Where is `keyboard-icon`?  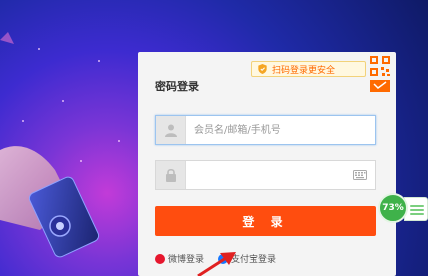 keyboard-icon is located at coordinates (360, 175).